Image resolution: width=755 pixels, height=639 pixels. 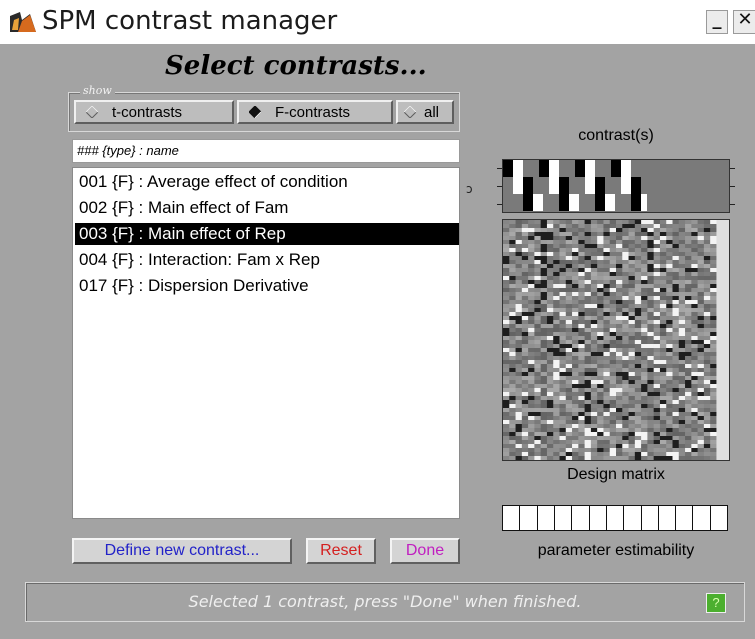 I want to click on list-header: ### {type} : name, so click(x=266, y=151).